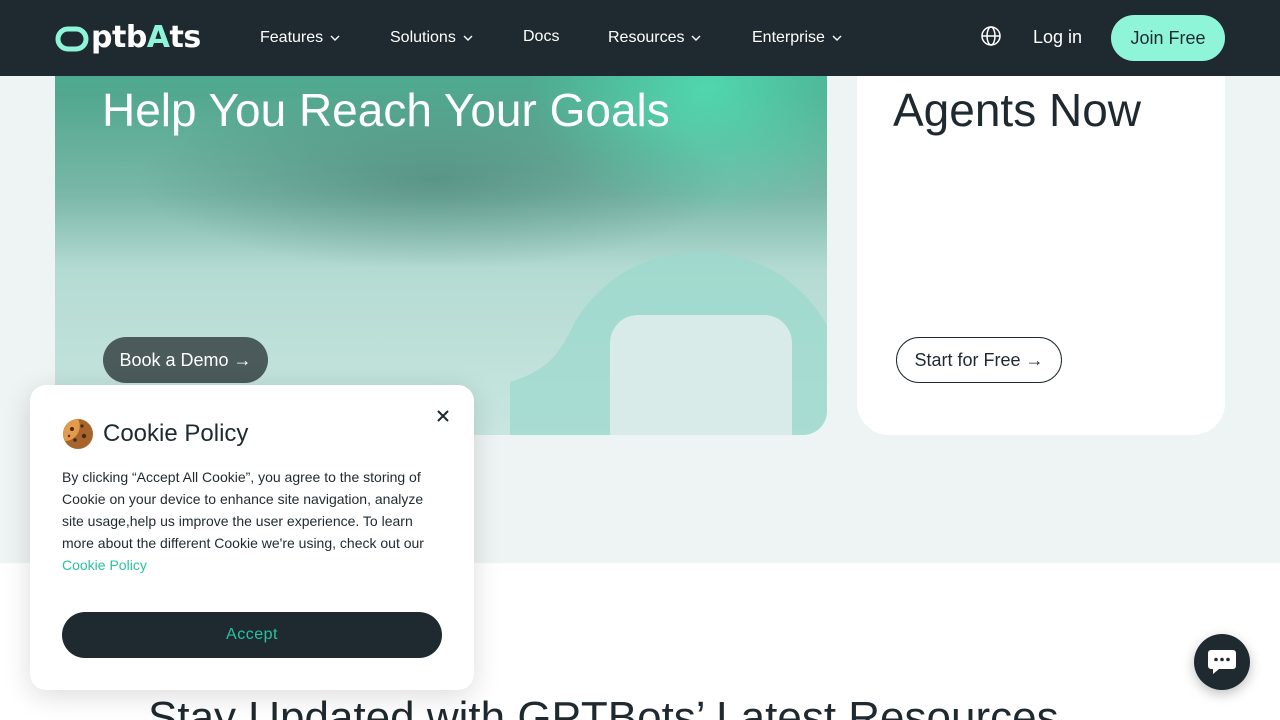 This screenshot has width=1280, height=720. I want to click on logo-ring-icon, so click(72, 38).